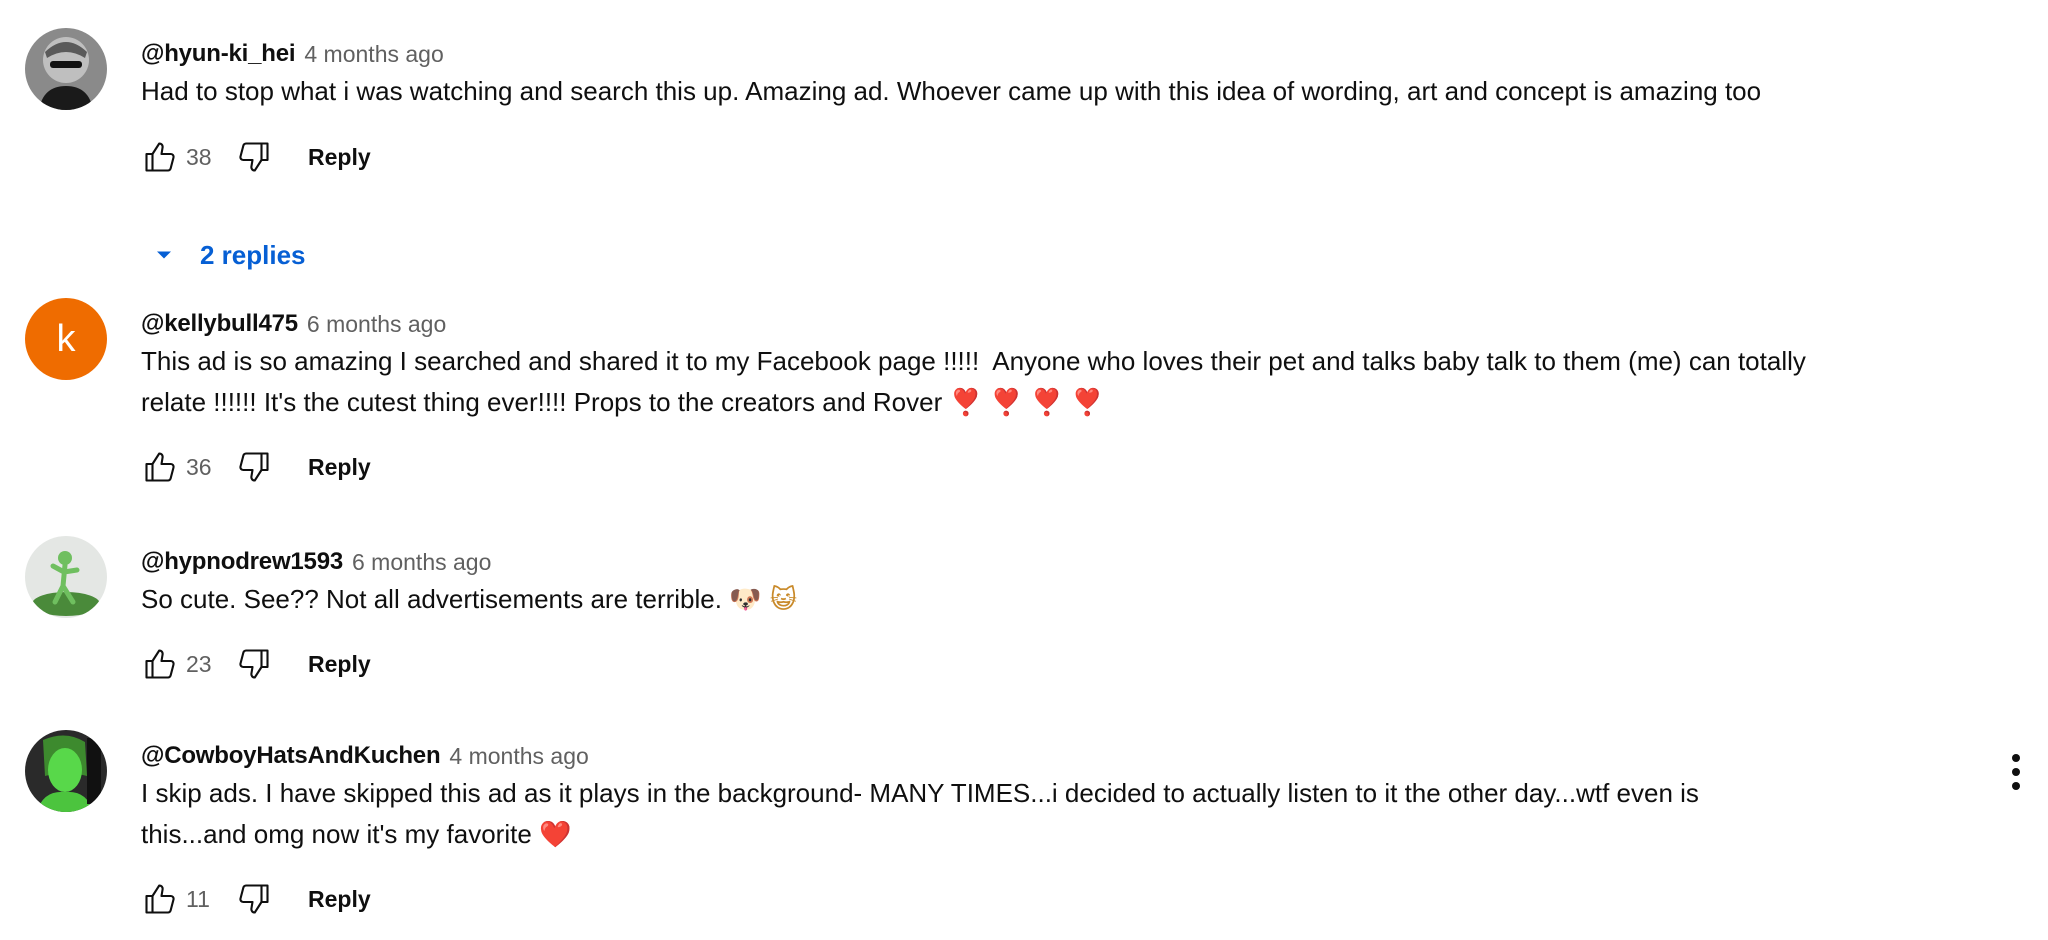 This screenshot has width=2048, height=940. I want to click on like-count: 23, so click(199, 663).